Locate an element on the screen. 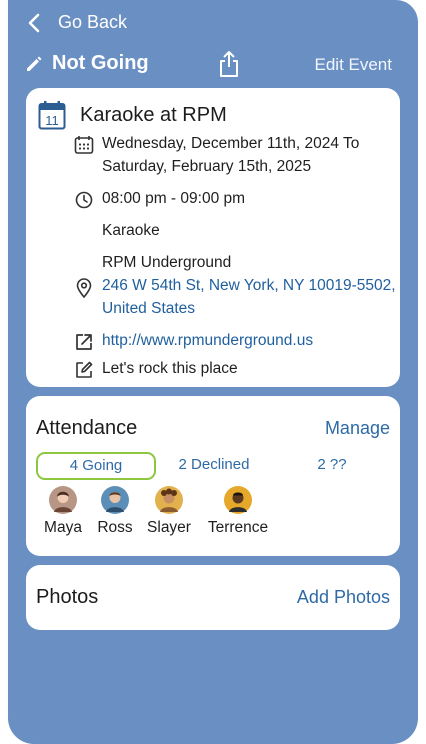 This screenshot has height=744, width=426. action-bar: Not Going Edit Event is located at coordinates (213, 66).